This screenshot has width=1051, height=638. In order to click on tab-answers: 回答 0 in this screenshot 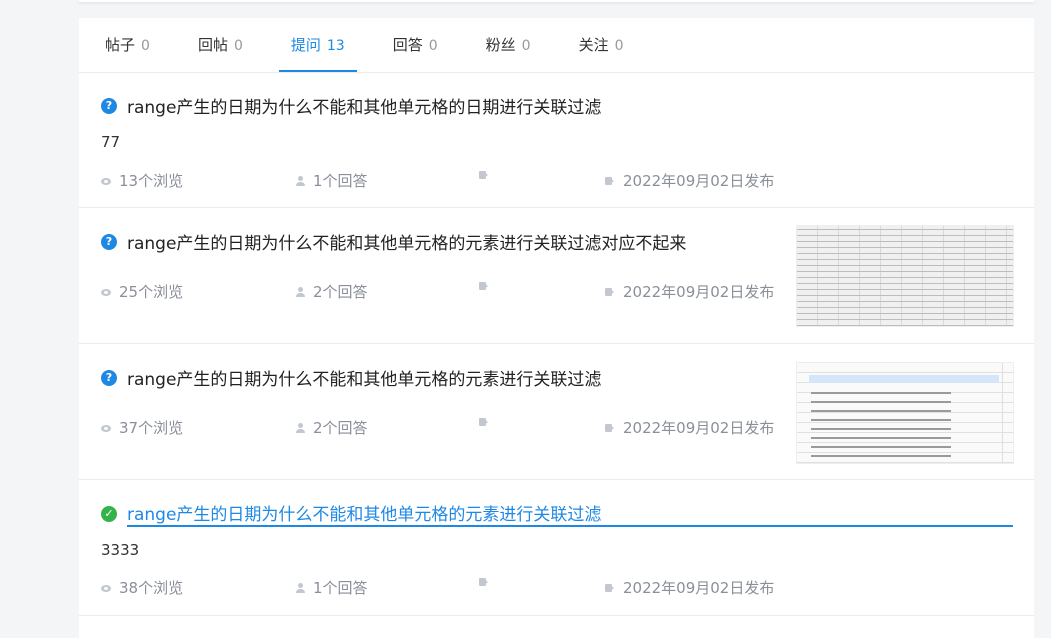, I will do `click(415, 45)`.